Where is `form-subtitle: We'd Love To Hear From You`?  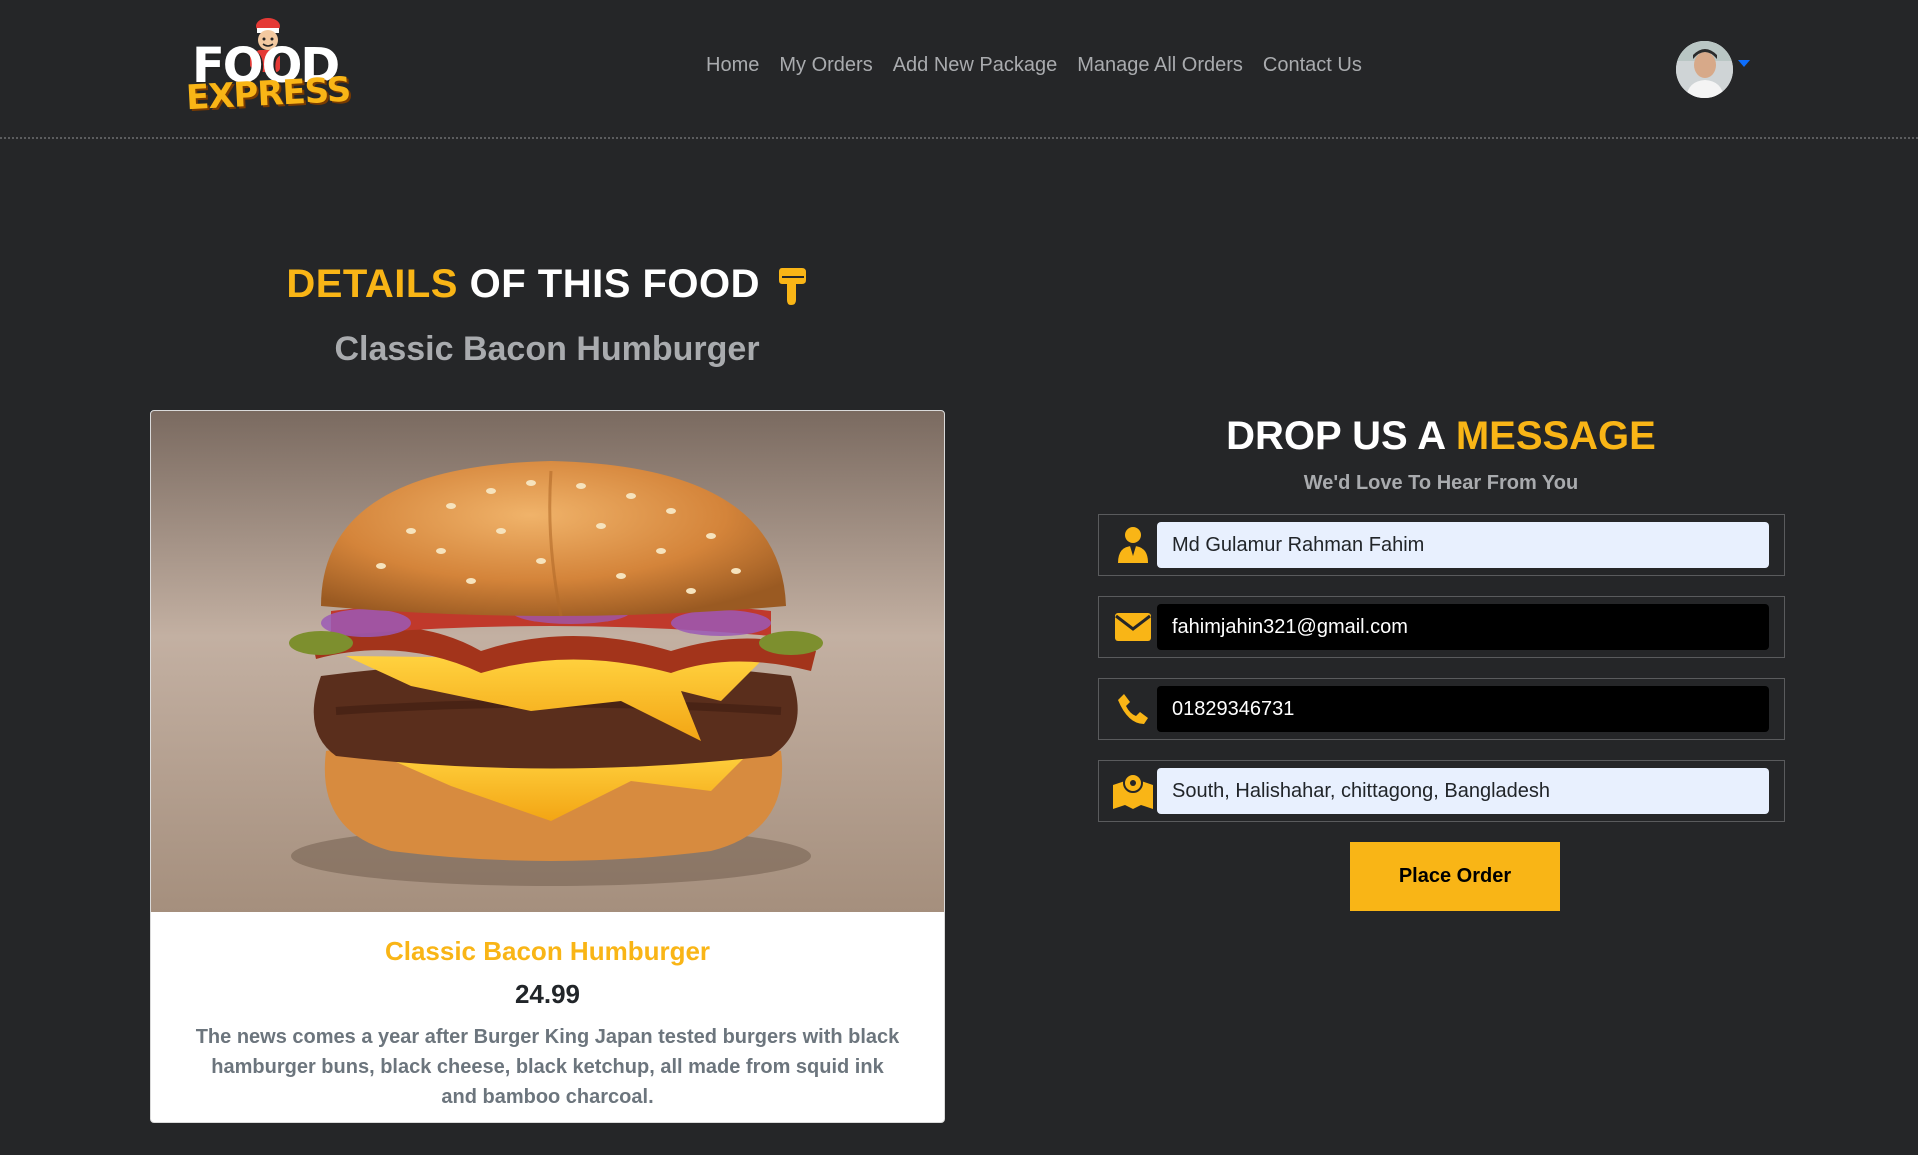 form-subtitle: We'd Love To Hear From You is located at coordinates (1441, 483).